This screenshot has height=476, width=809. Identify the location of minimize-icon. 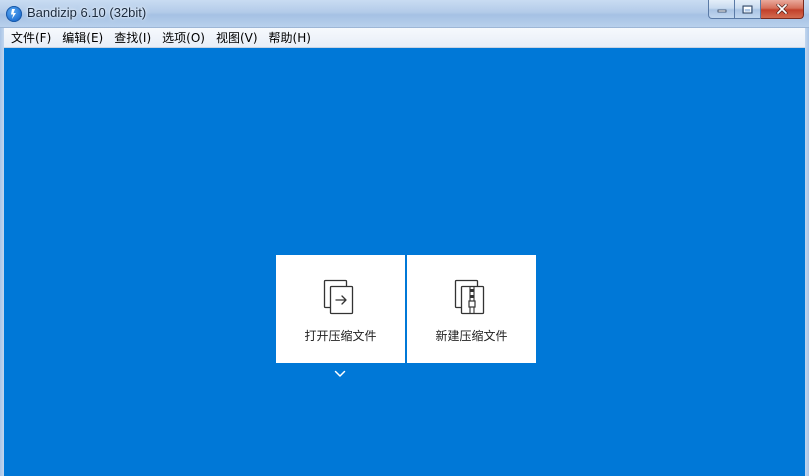
(721, 11).